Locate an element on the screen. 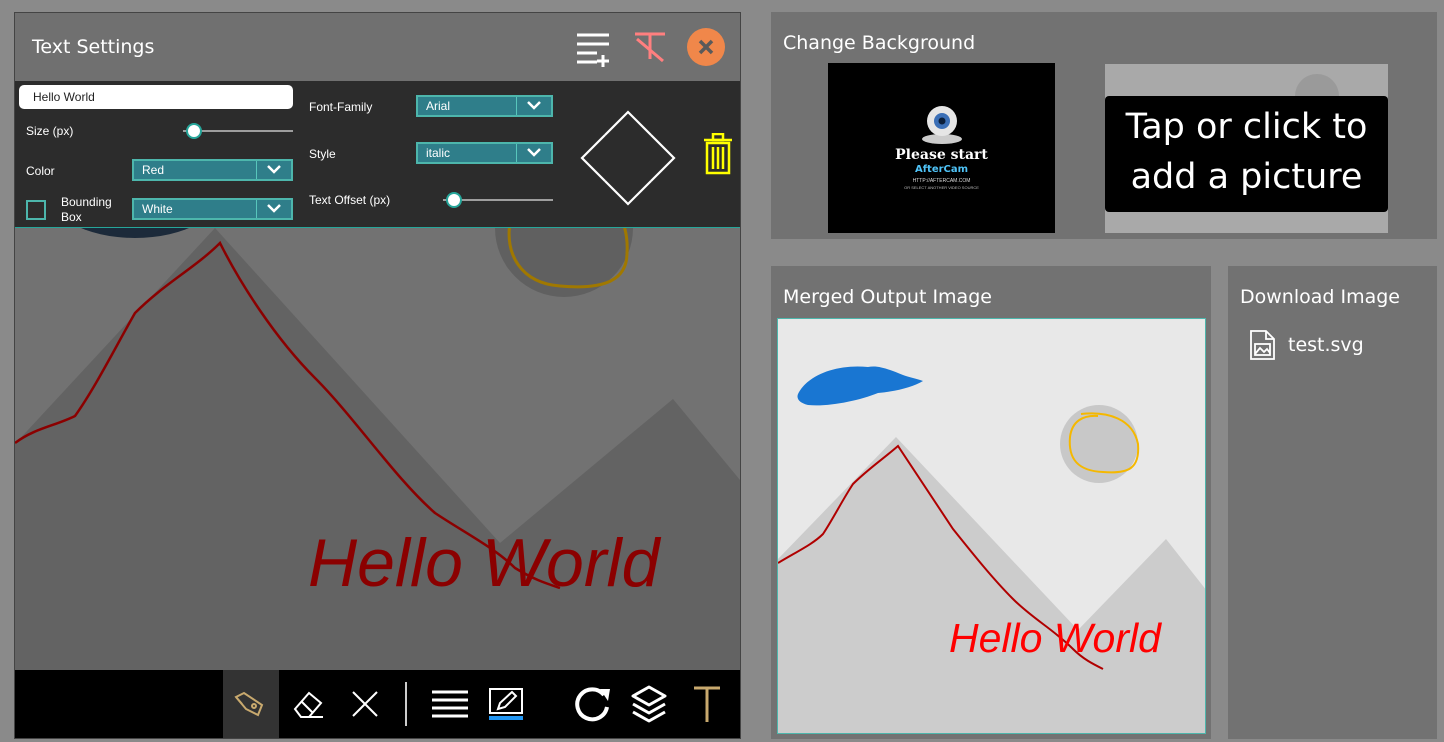 This screenshot has height=742, width=1444. aftercam-text: AfterCam is located at coordinates (941, 169).